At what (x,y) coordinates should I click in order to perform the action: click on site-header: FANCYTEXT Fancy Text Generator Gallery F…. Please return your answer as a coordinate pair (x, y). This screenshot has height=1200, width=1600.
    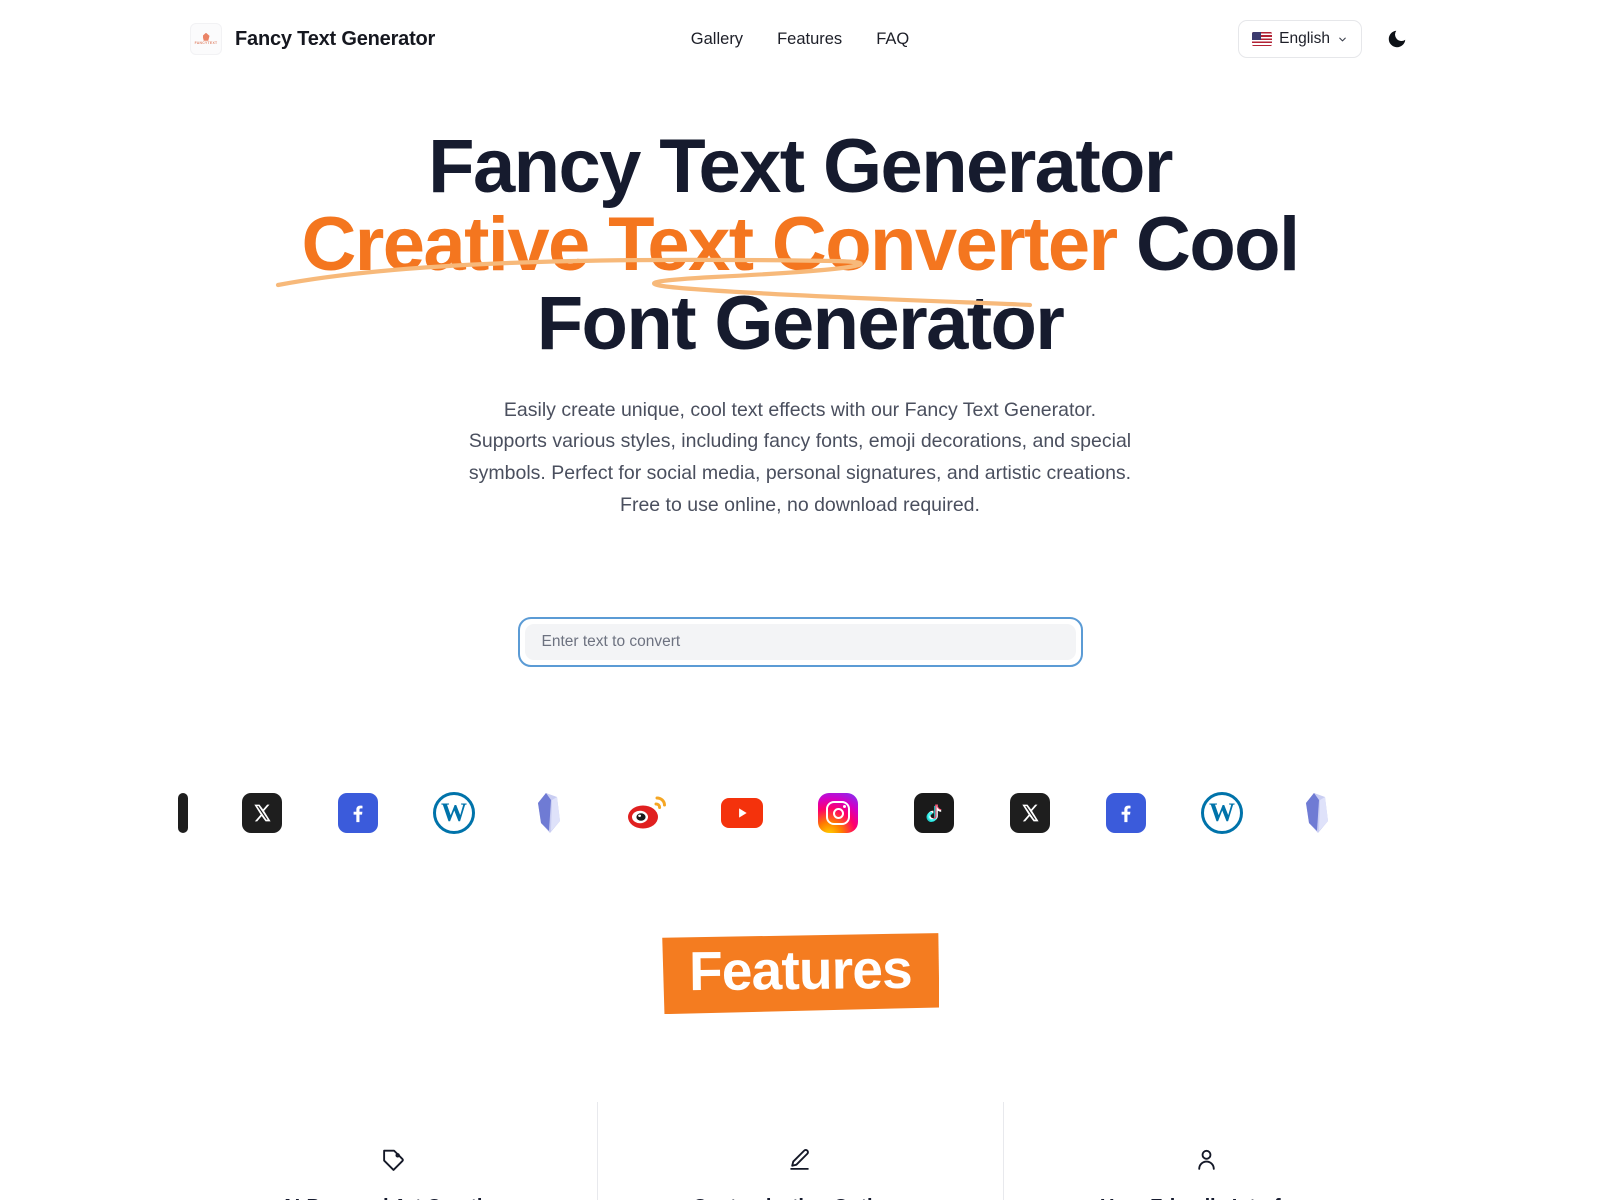
    Looking at the image, I should click on (800, 39).